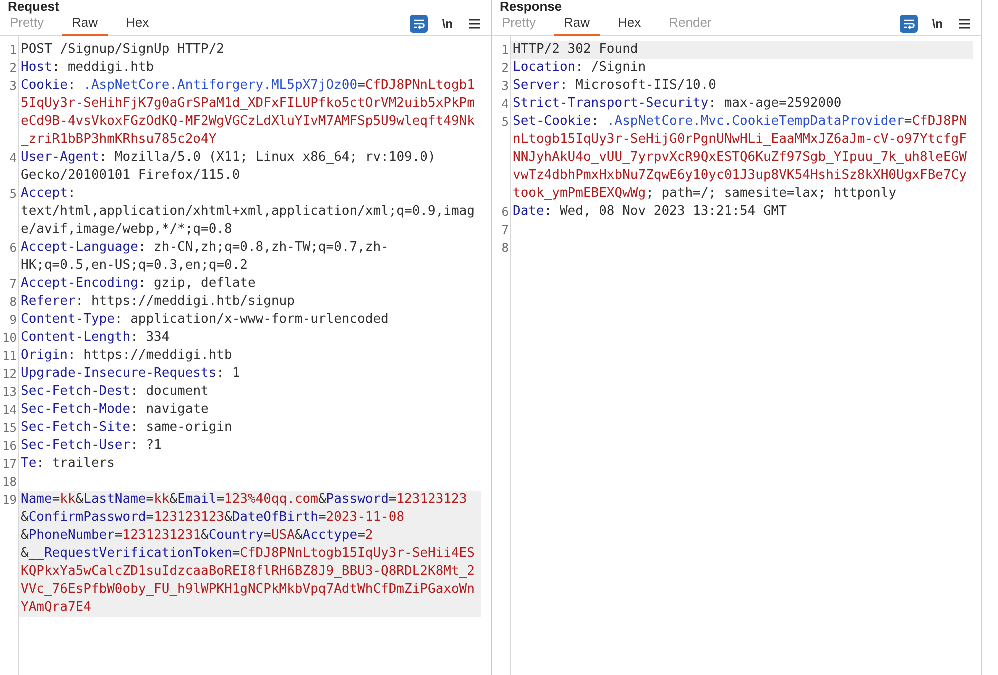 Image resolution: width=998 pixels, height=675 pixels. I want to click on code-line: Upgrade-Insecure-Requests: 1, so click(131, 374).